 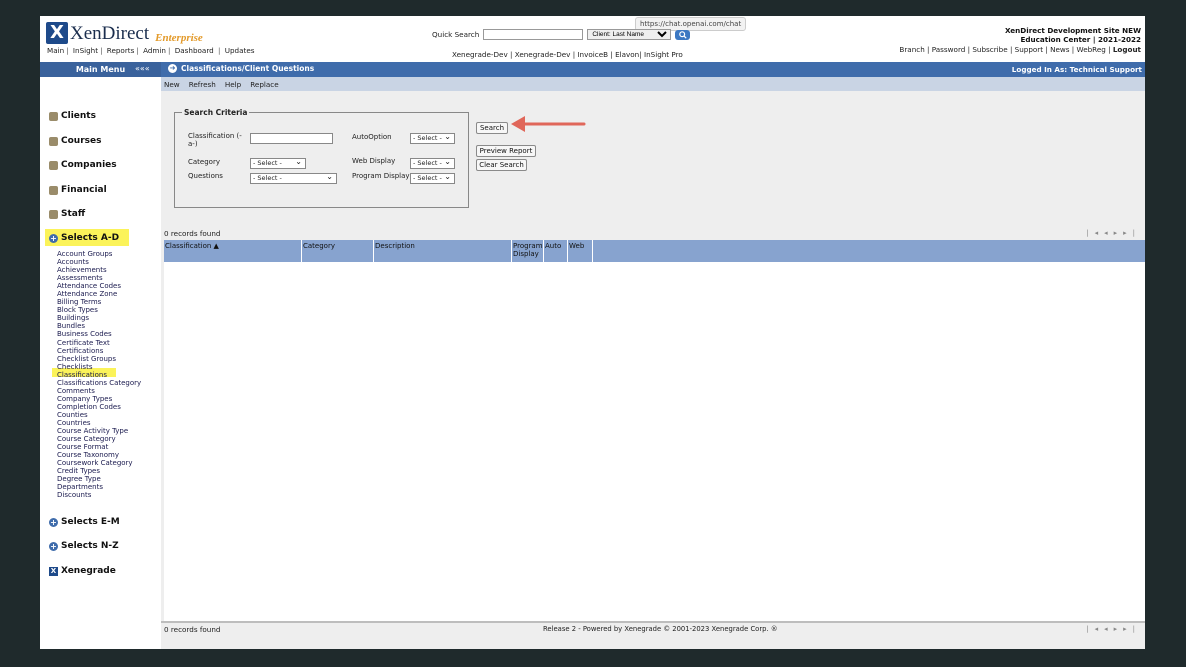 What do you see at coordinates (492, 128) in the screenshot?
I see `search-button: Search` at bounding box center [492, 128].